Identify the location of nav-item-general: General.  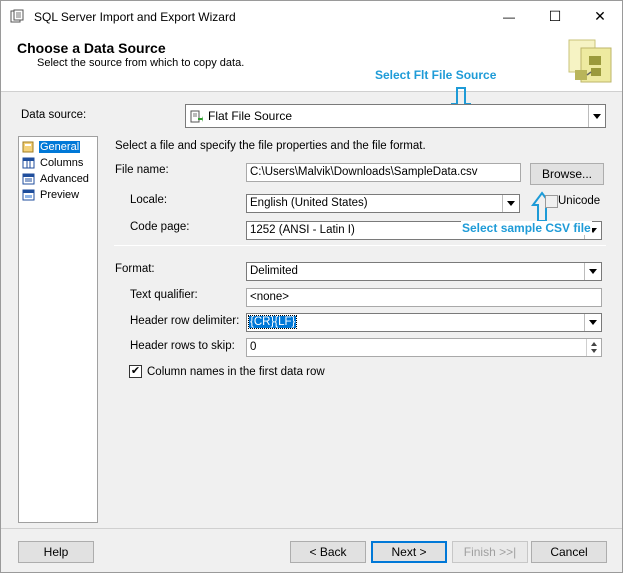
(51, 147).